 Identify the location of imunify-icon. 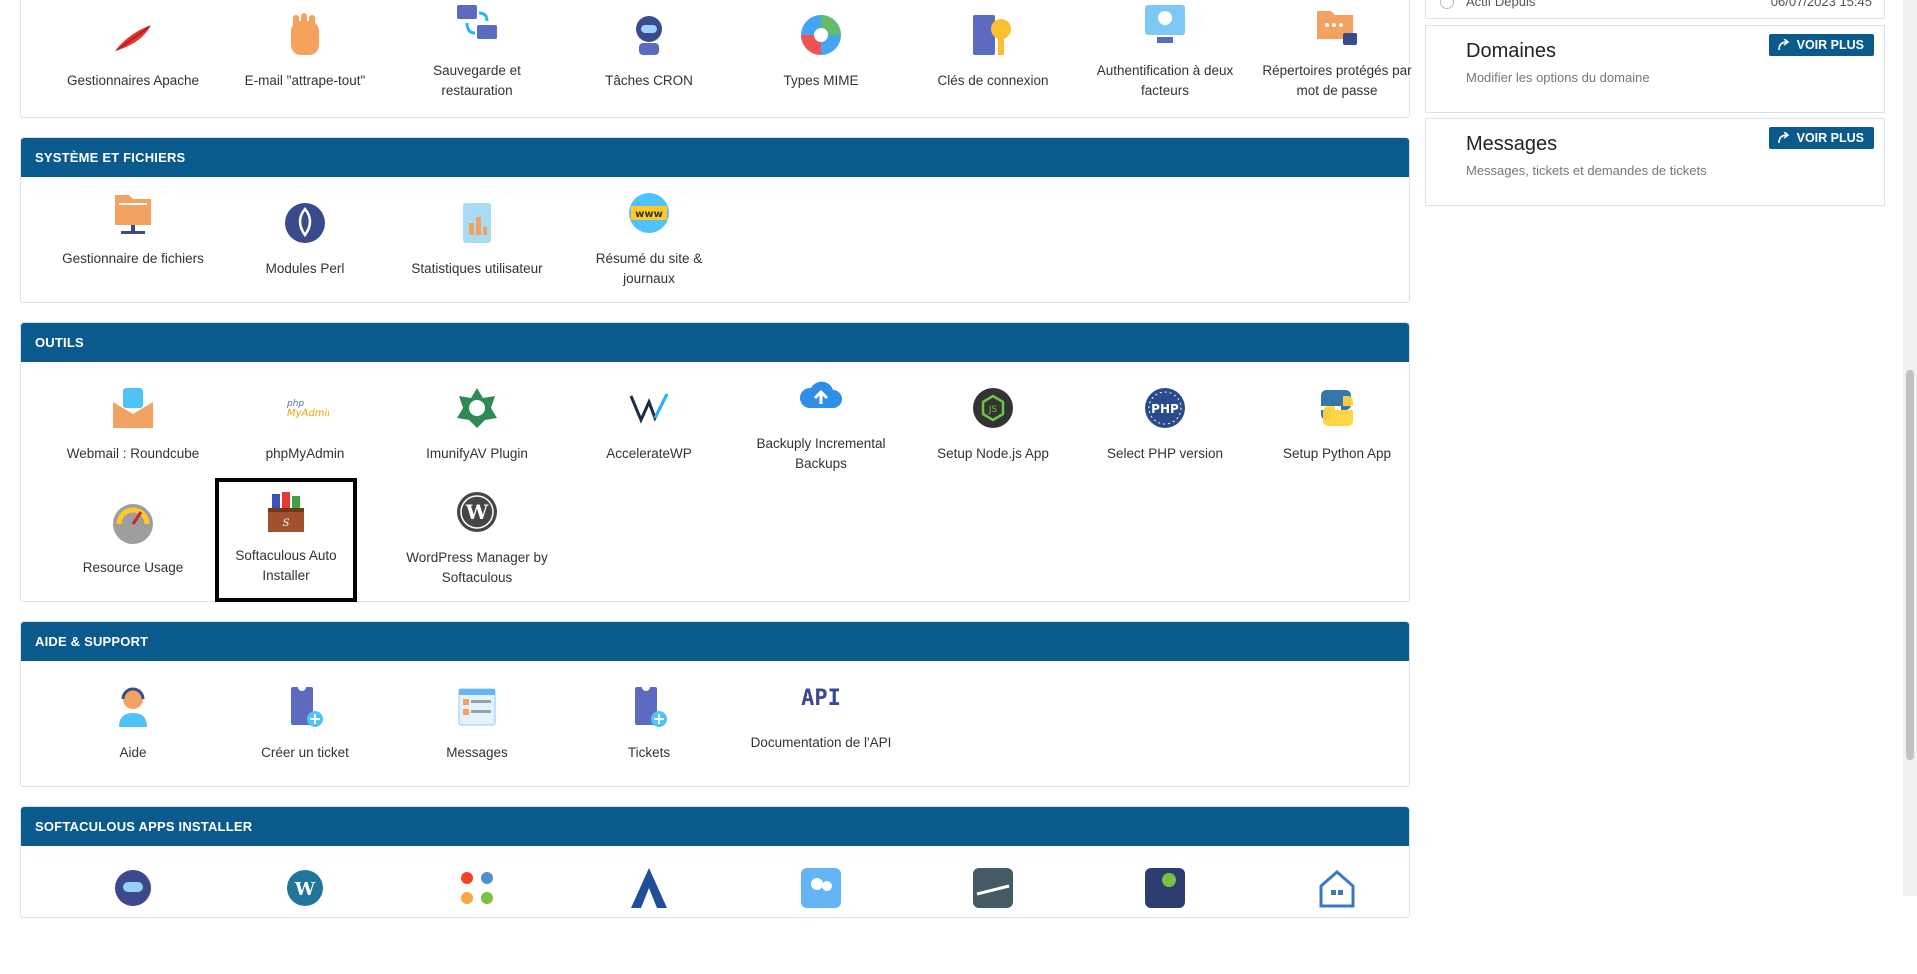
(477, 408).